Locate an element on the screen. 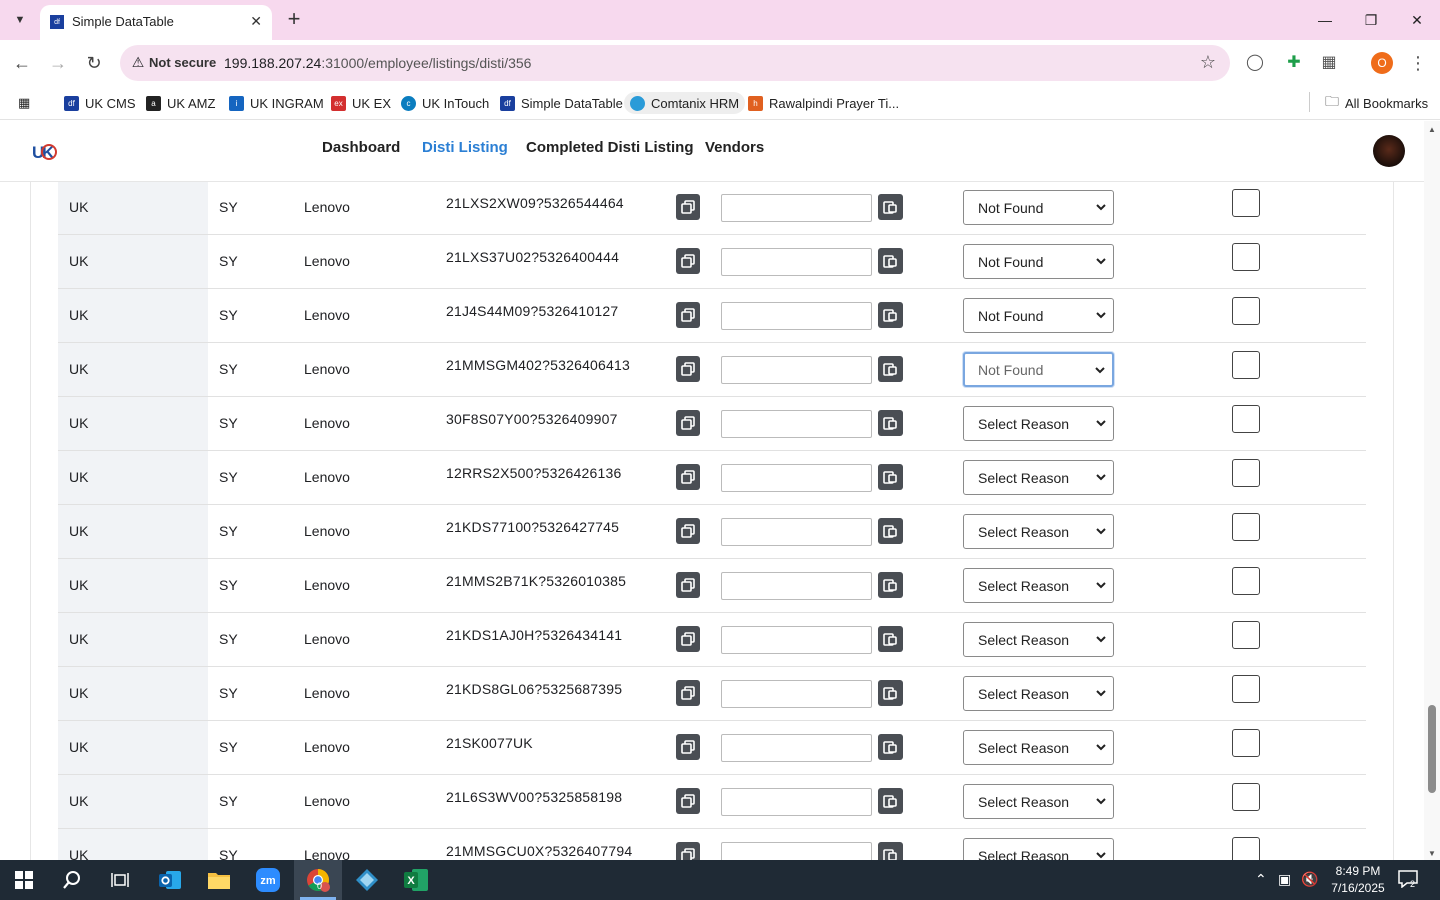 The image size is (1440, 900). tab-close-icon: ✕ is located at coordinates (256, 21).